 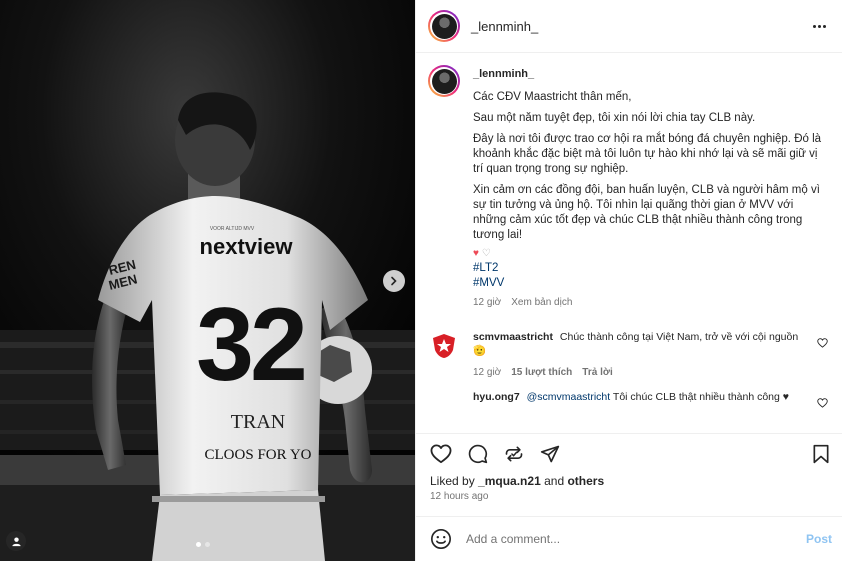 I want to click on hashtag-lt2: #LT2, so click(x=650, y=268).